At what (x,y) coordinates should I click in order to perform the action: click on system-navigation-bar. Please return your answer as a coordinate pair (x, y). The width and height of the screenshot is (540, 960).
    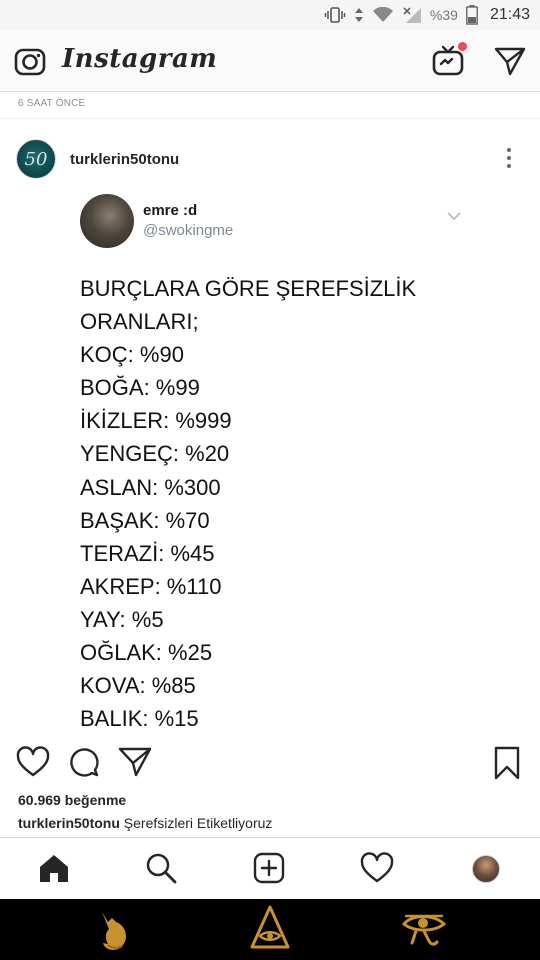
    Looking at the image, I should click on (270, 929).